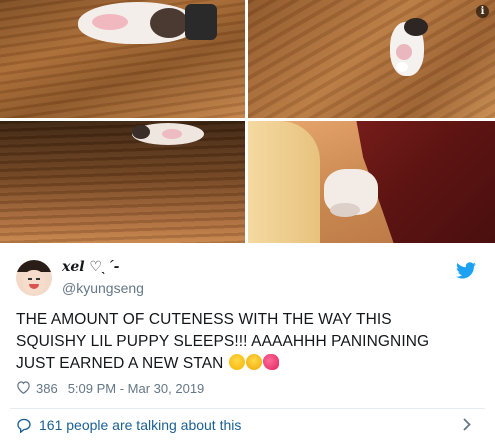 This screenshot has width=495, height=443. What do you see at coordinates (47, 388) in the screenshot?
I see `like-count: 386` at bounding box center [47, 388].